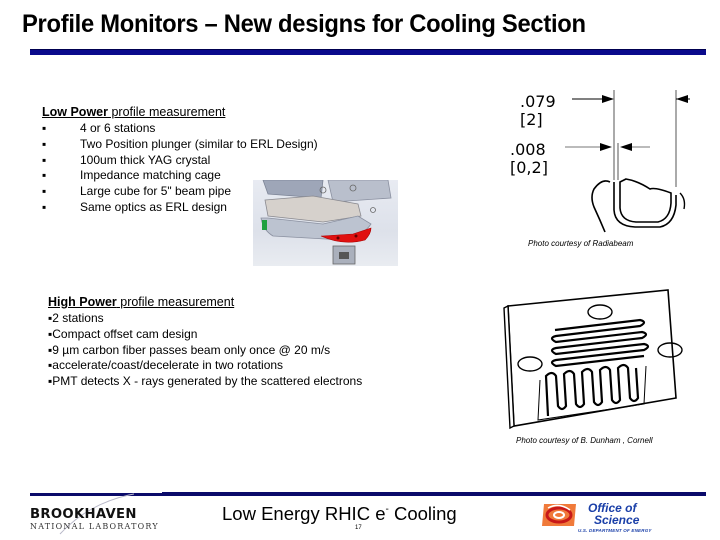  I want to click on crystal-dimension-graphic: .079 [2] .008 [0,2], so click(600, 161).